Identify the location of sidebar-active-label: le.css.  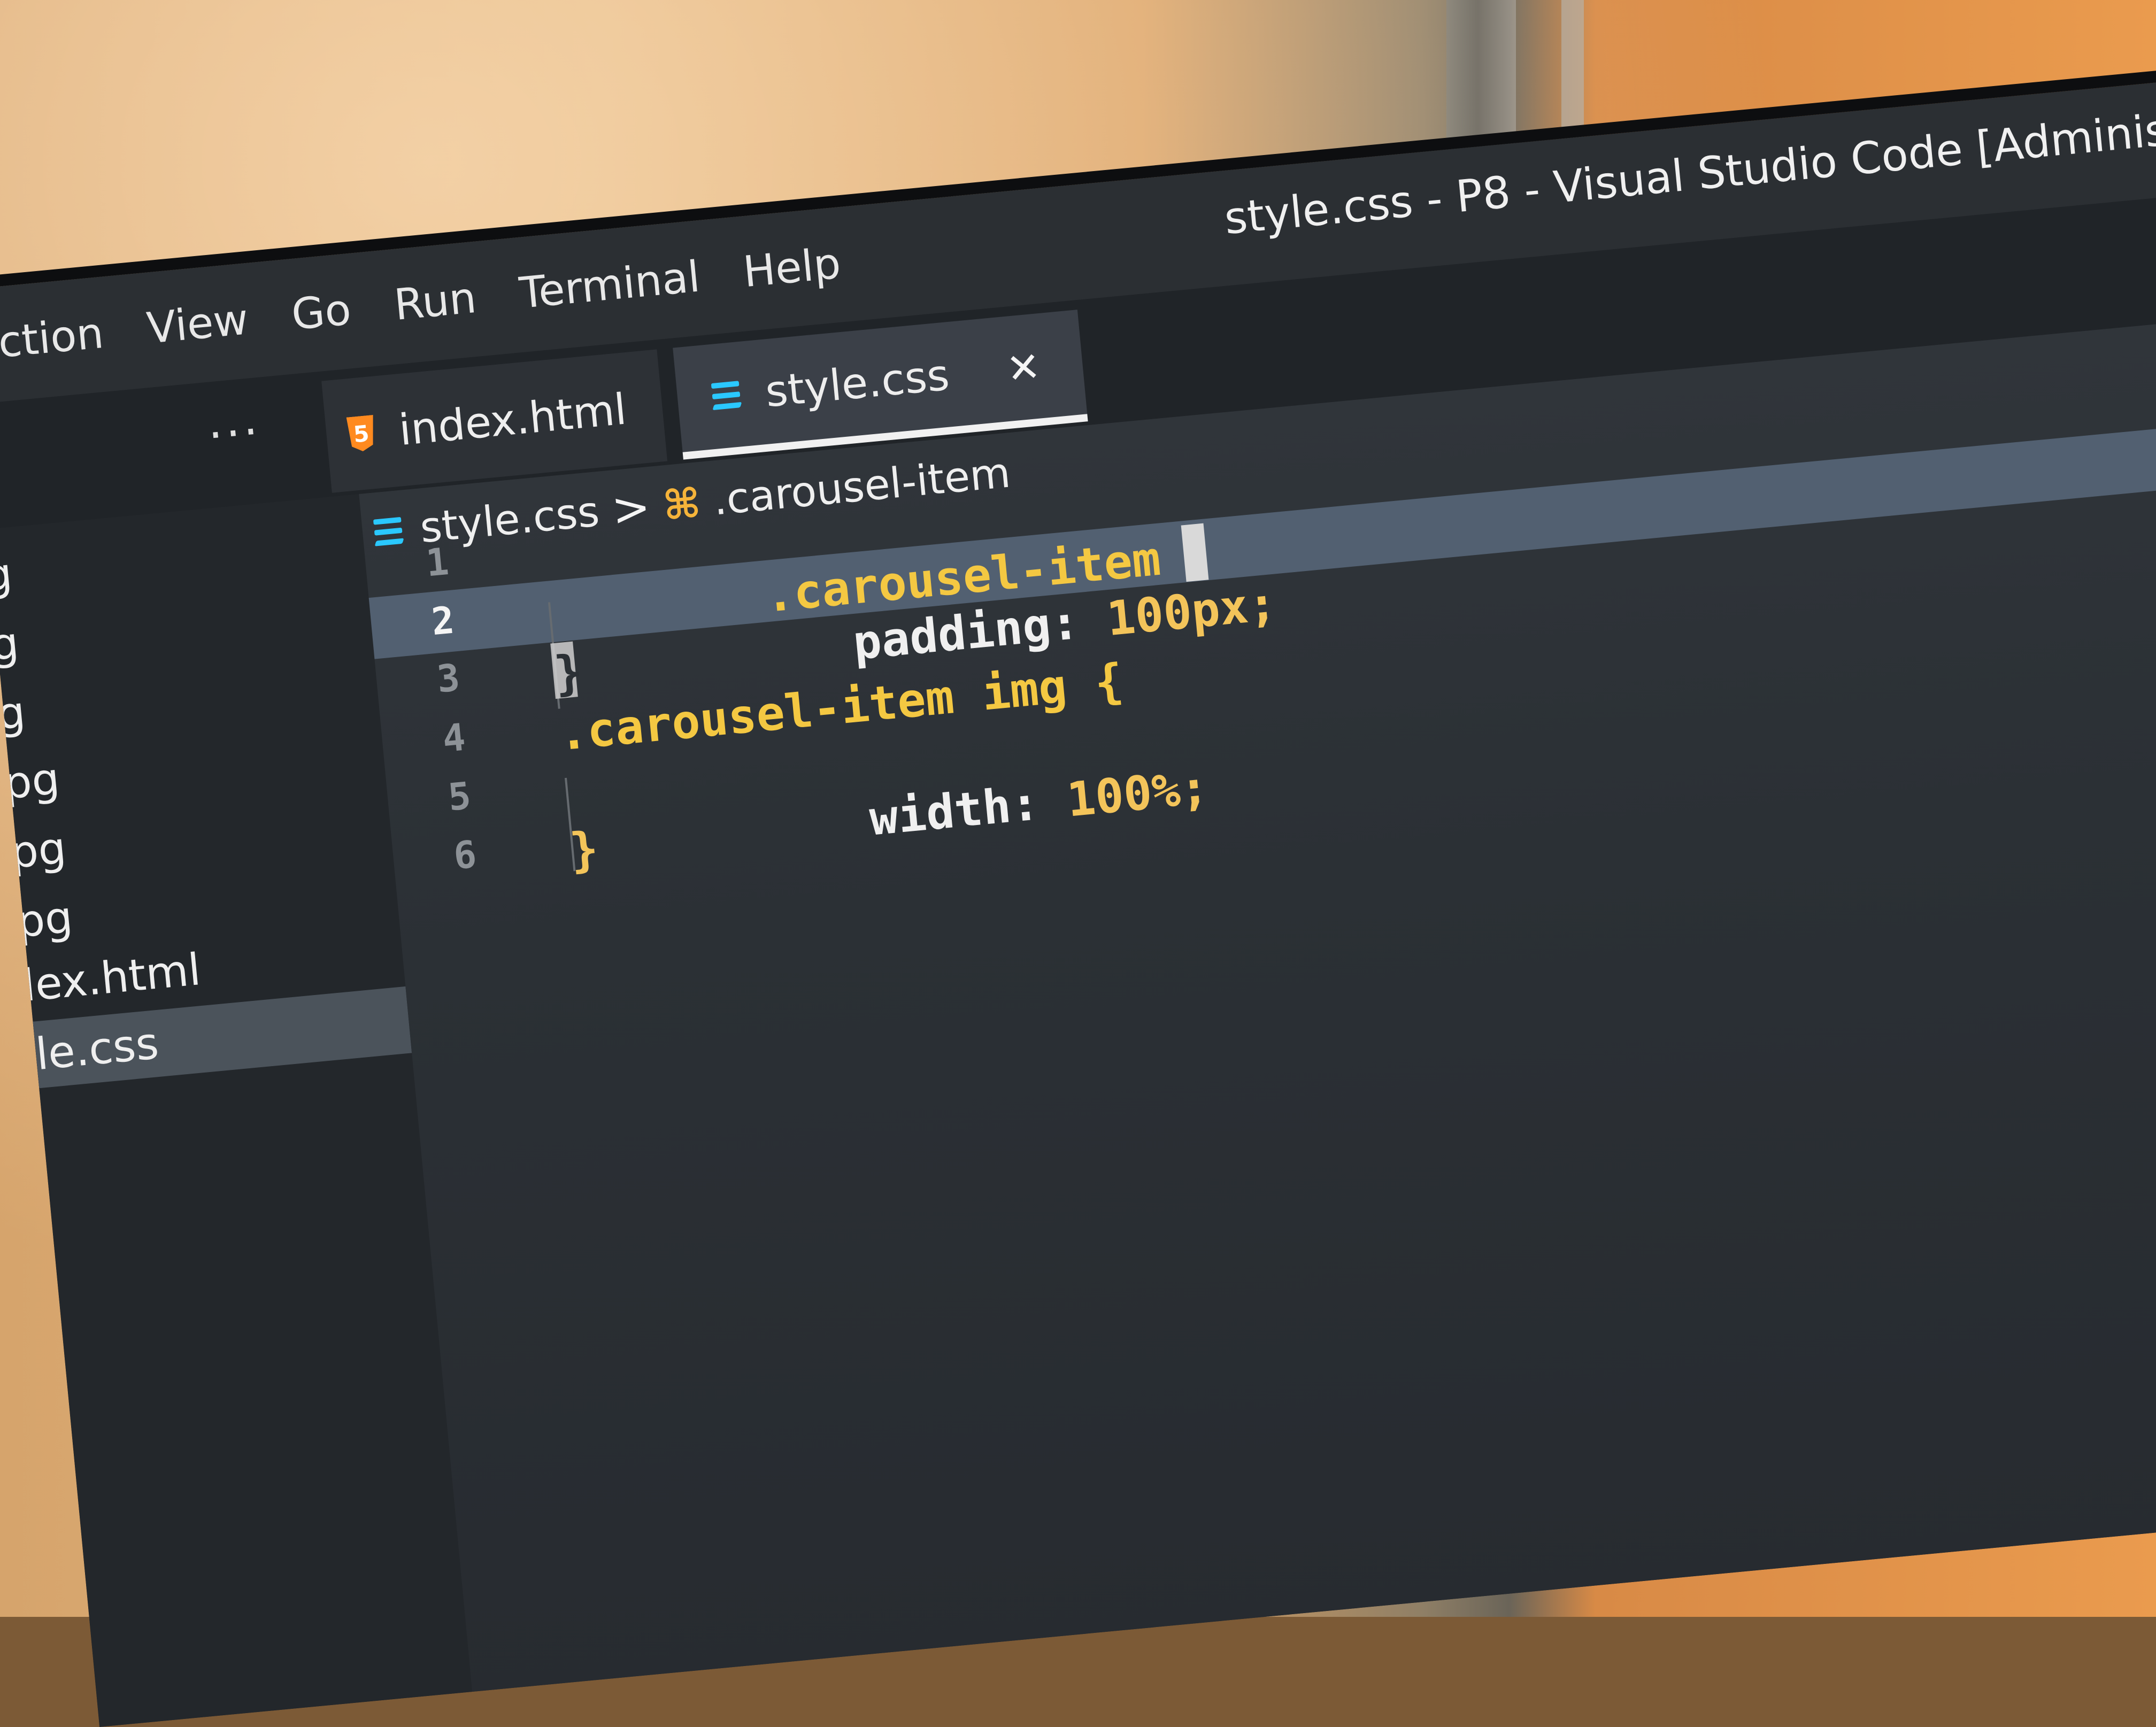
(97, 1049).